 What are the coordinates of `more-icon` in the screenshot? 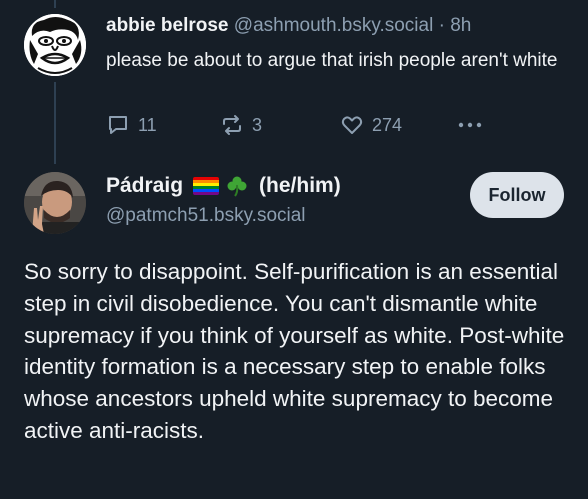 It's located at (470, 125).